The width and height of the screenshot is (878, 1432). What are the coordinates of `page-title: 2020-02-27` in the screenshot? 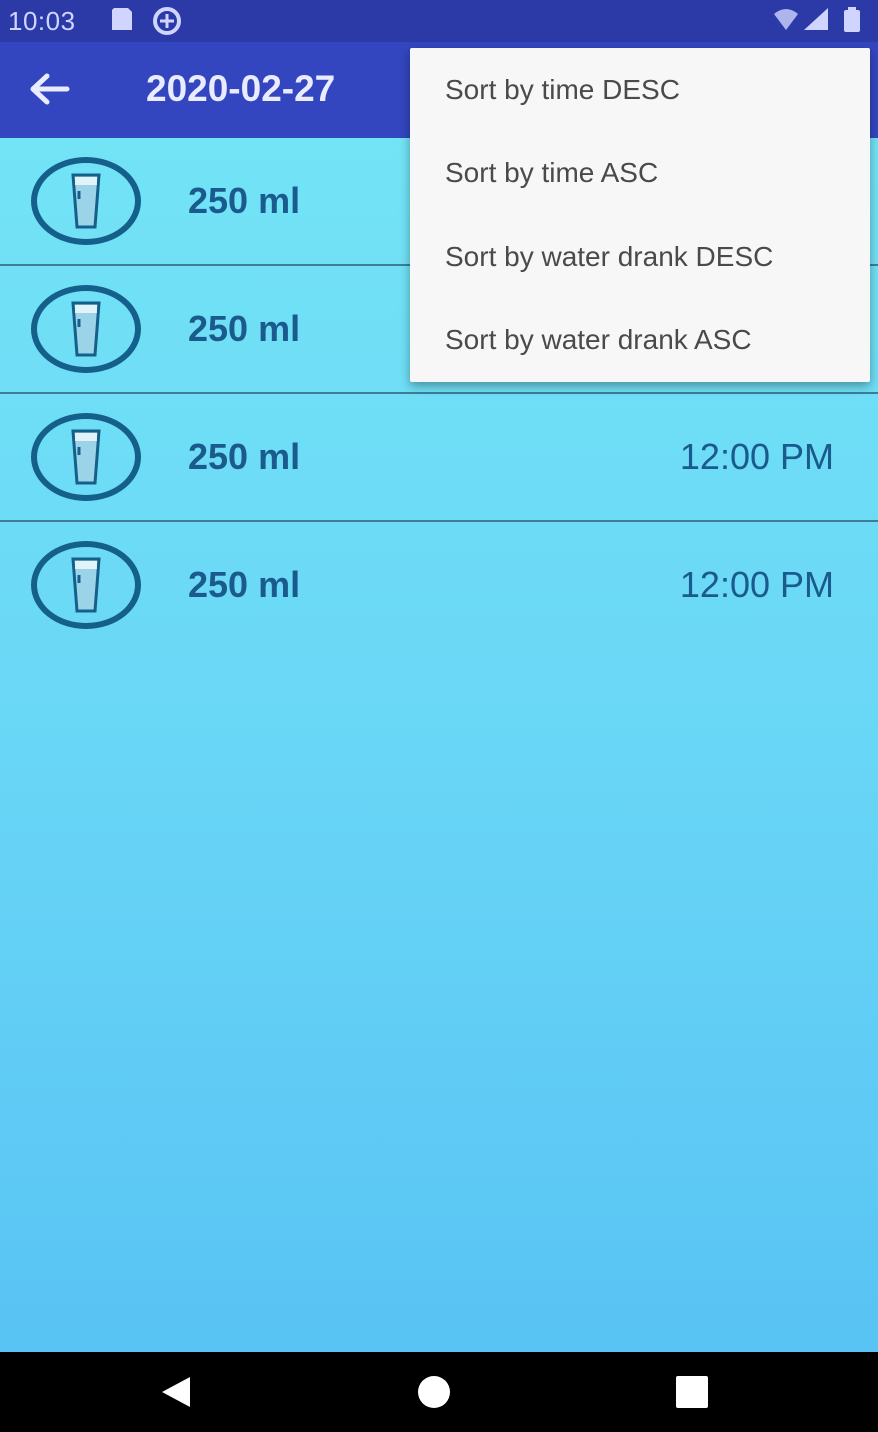 It's located at (241, 88).